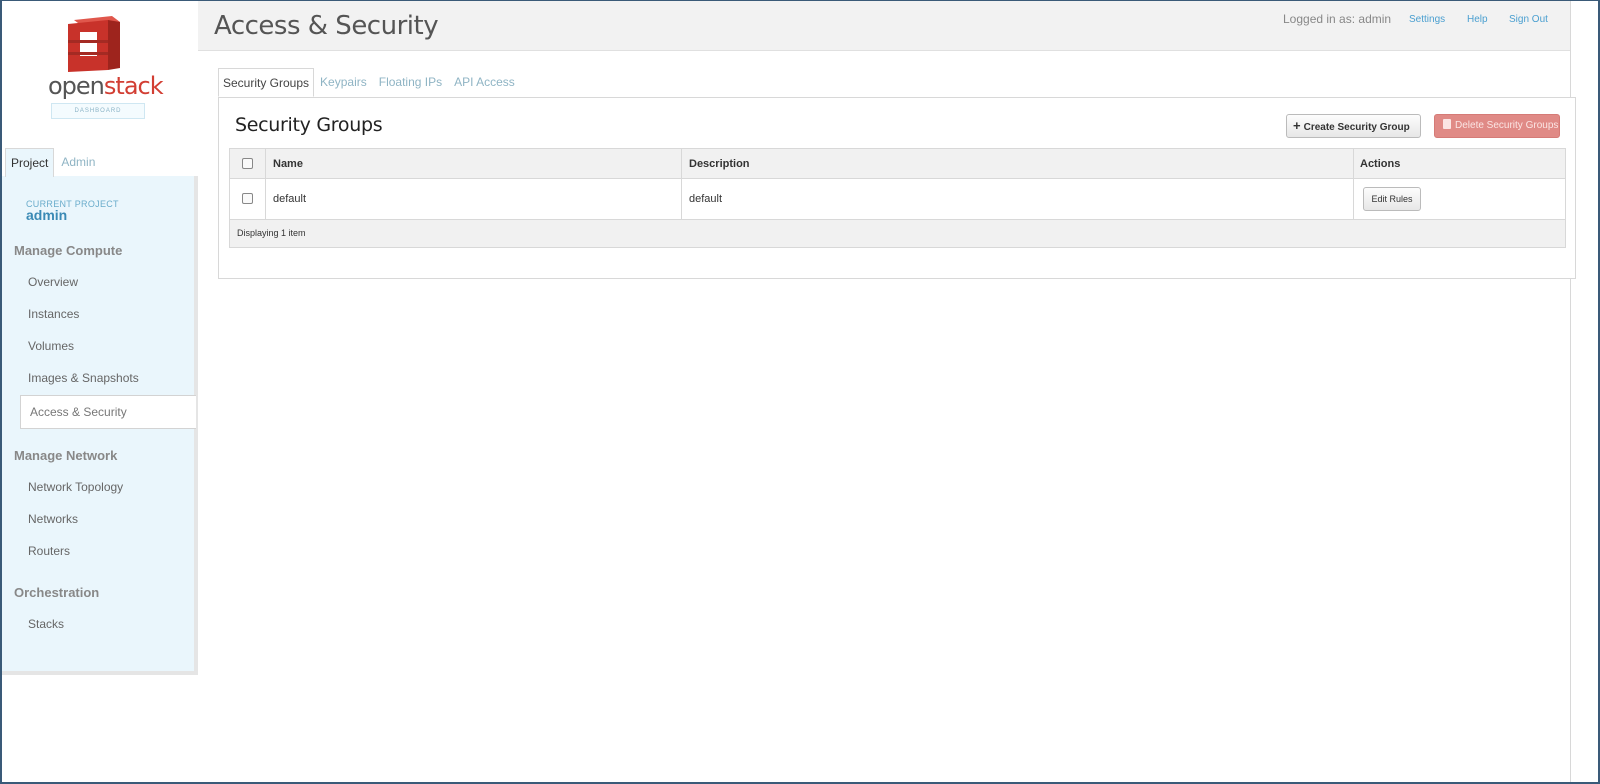 This screenshot has height=784, width=1600. I want to click on settings-link: Settings, so click(1427, 19).